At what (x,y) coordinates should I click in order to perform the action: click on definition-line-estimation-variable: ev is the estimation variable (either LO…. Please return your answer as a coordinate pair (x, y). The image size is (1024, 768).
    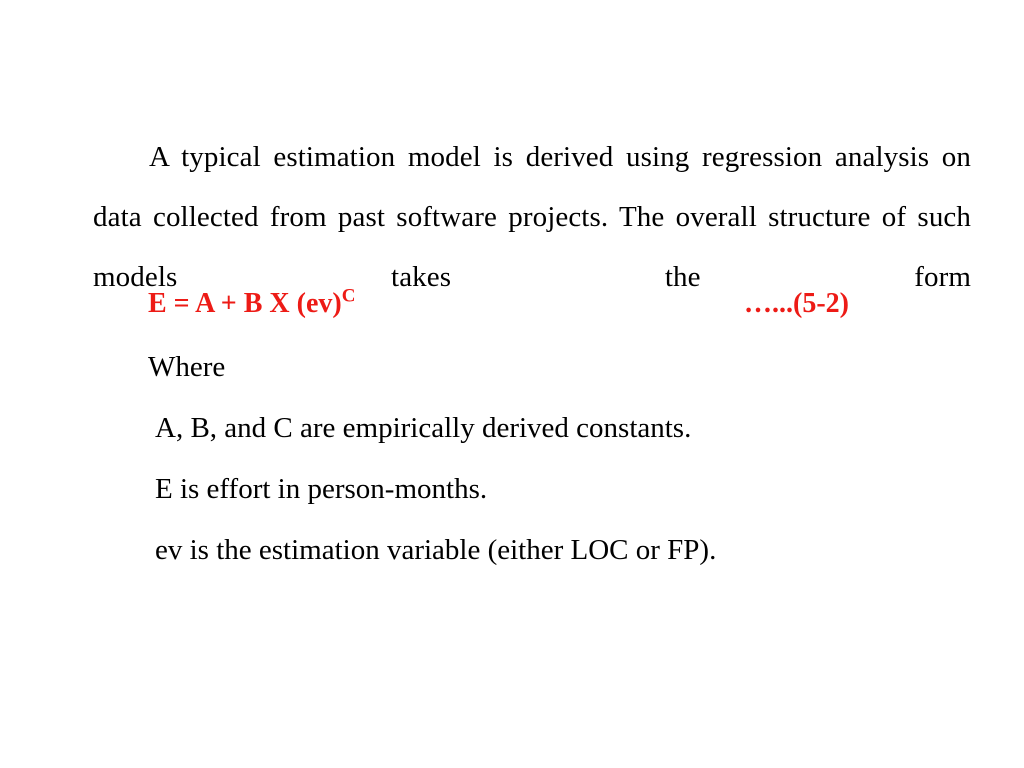
    Looking at the image, I should click on (436, 550).